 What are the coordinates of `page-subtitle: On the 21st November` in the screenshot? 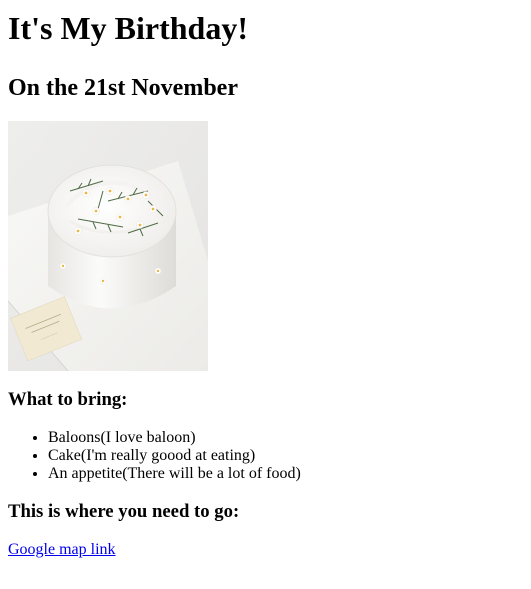 It's located at (123, 88).